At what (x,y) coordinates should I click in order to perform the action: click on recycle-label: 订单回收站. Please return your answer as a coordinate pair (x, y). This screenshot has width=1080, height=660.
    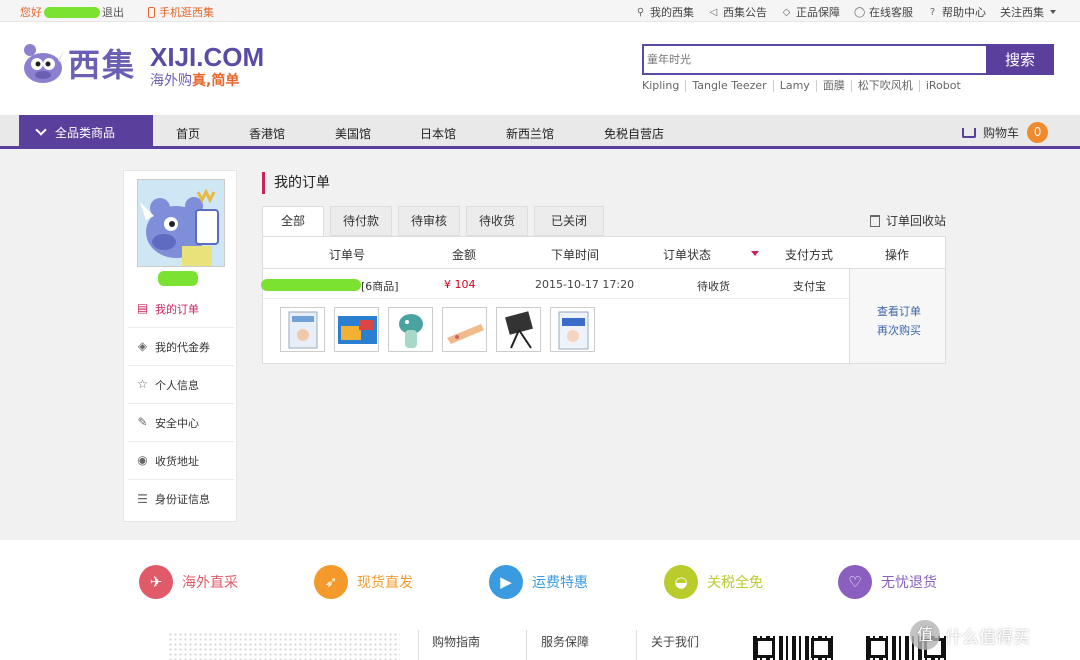
    Looking at the image, I should click on (915, 221).